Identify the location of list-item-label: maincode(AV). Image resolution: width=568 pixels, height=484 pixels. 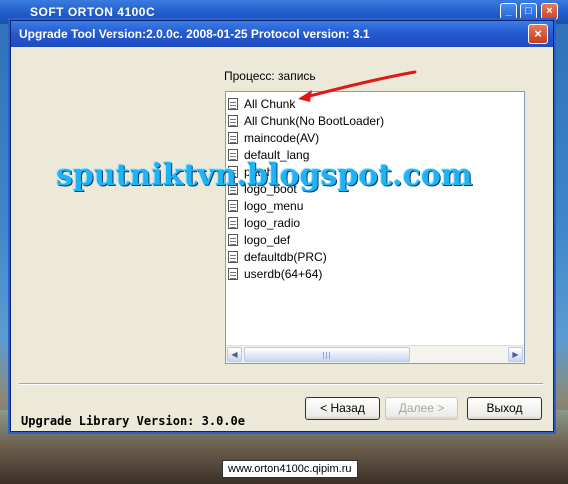
(282, 137).